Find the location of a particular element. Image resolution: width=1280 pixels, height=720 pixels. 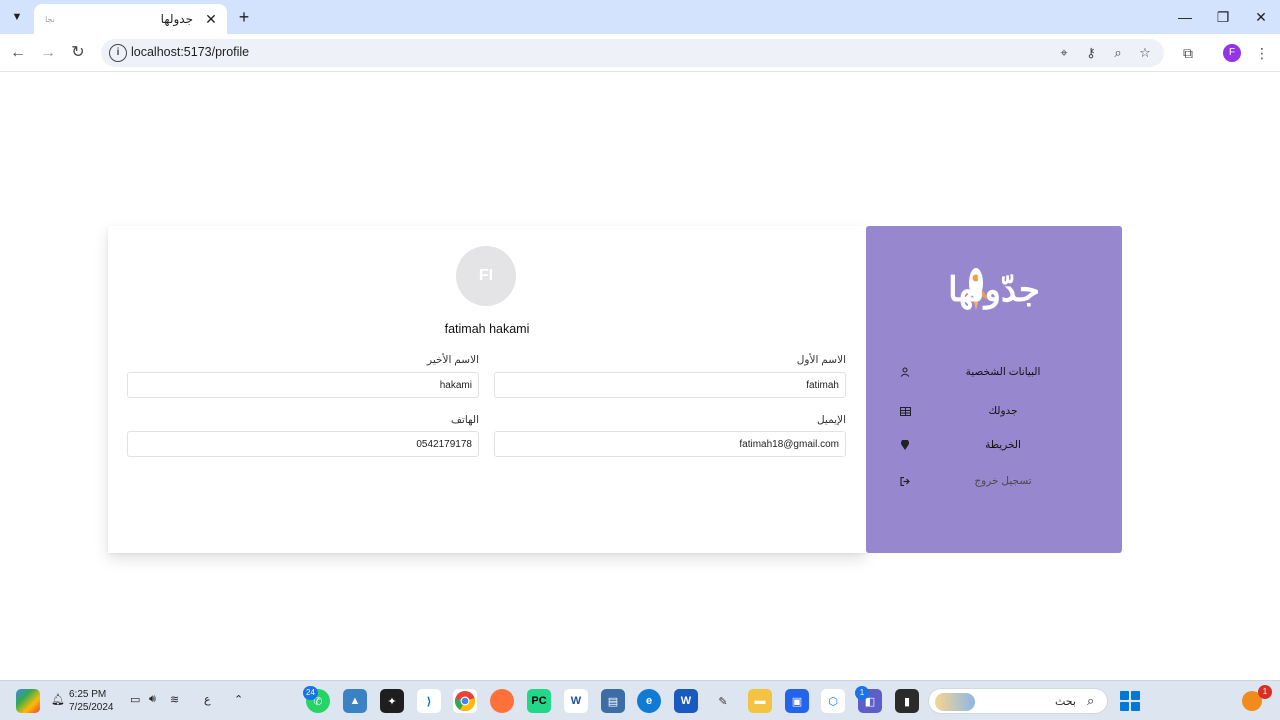

forward-button: → is located at coordinates (48, 53).